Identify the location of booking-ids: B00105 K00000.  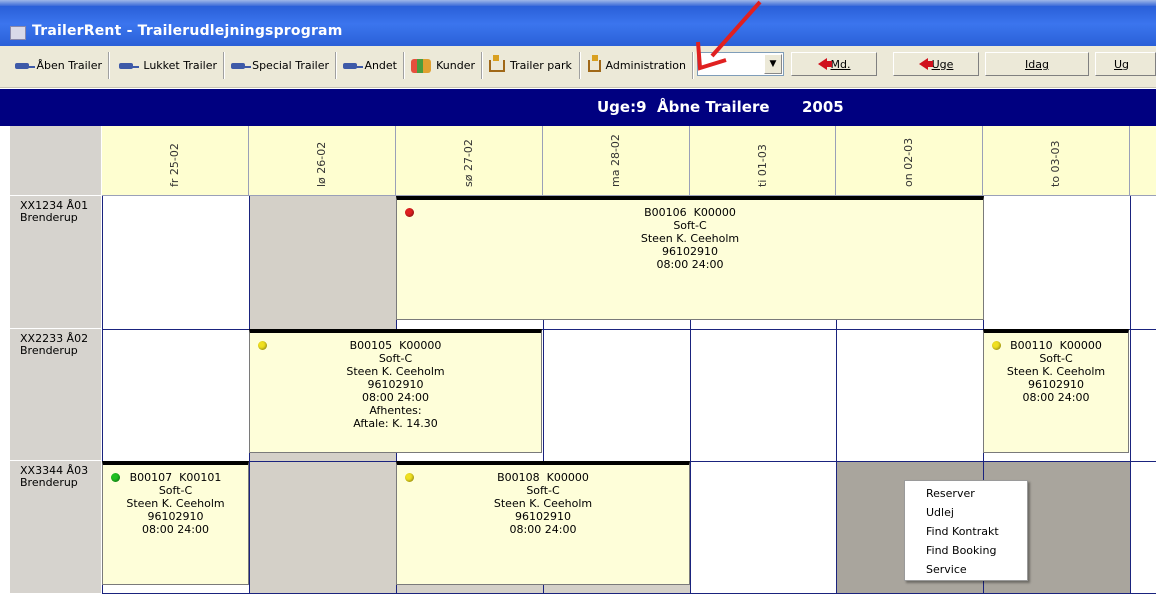
(395, 345).